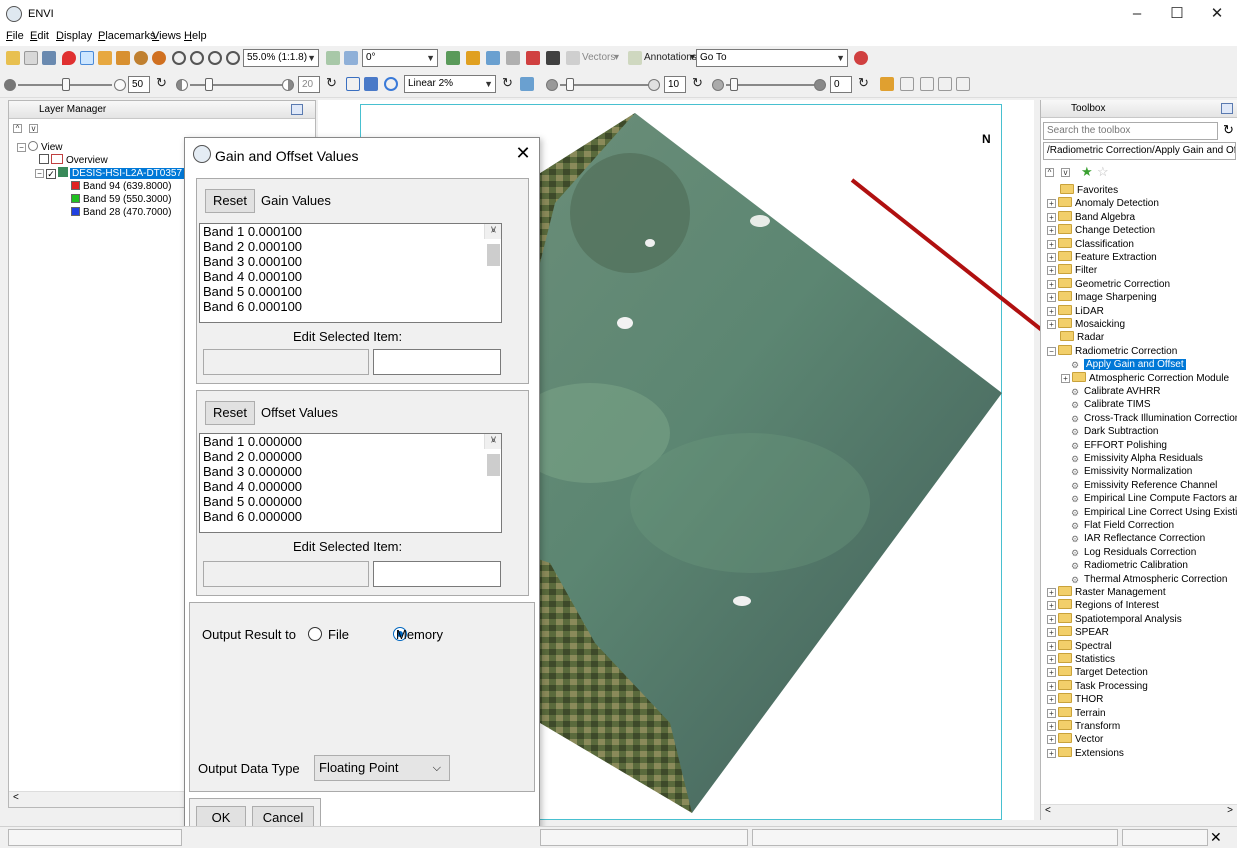 The width and height of the screenshot is (1237, 848). I want to click on checkbox, so click(44, 159).